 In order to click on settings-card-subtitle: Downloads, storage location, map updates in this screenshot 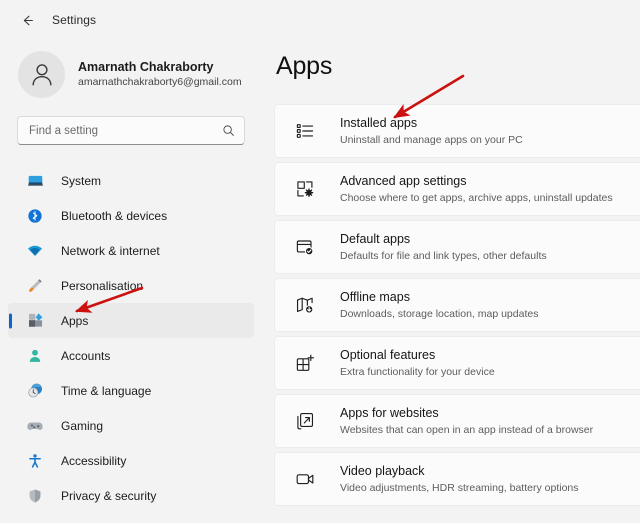, I will do `click(439, 313)`.